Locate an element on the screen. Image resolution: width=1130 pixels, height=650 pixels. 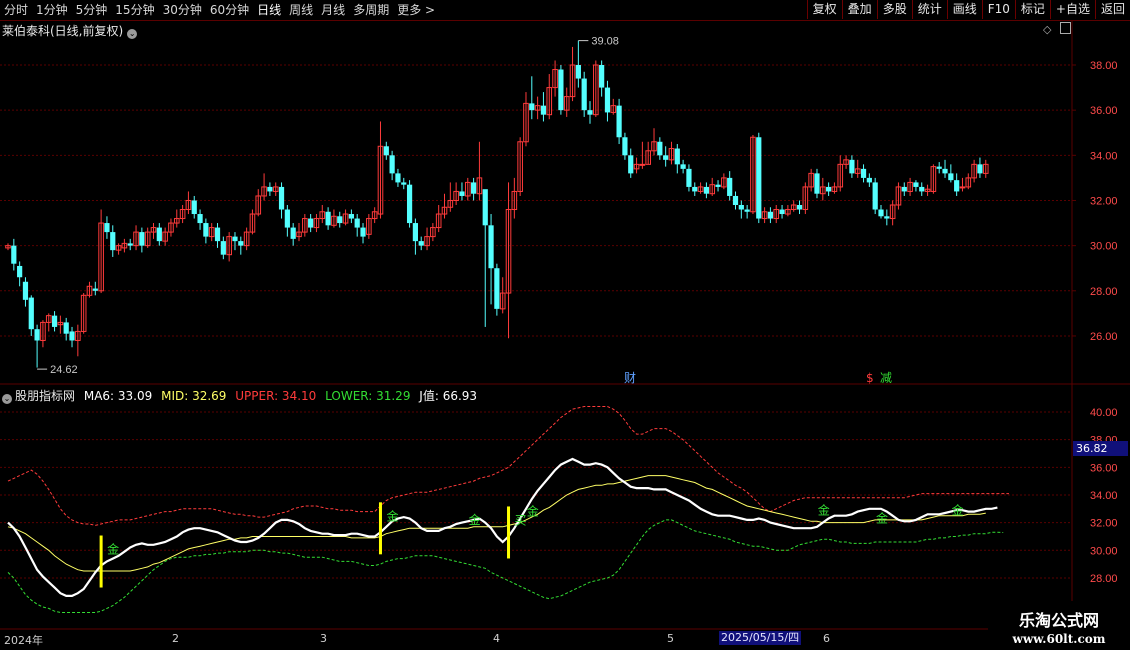
month-label: 5 is located at coordinates (670, 638).